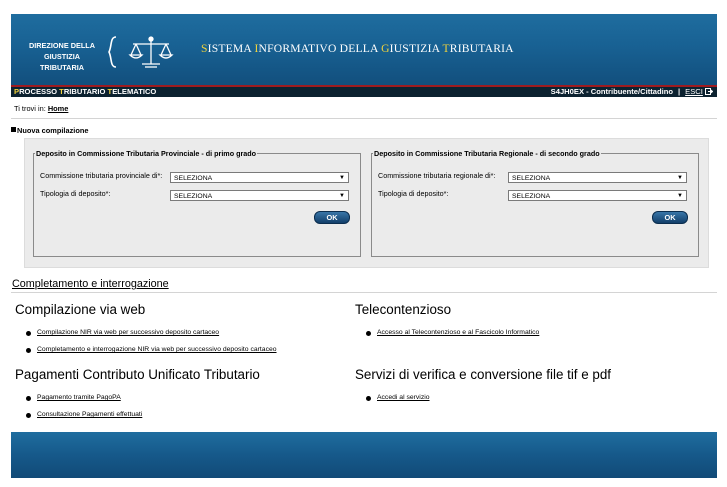 The height and width of the screenshot is (487, 727). What do you see at coordinates (75, 193) in the screenshot?
I see `provincial-type-label: Tipologia di deposito*:` at bounding box center [75, 193].